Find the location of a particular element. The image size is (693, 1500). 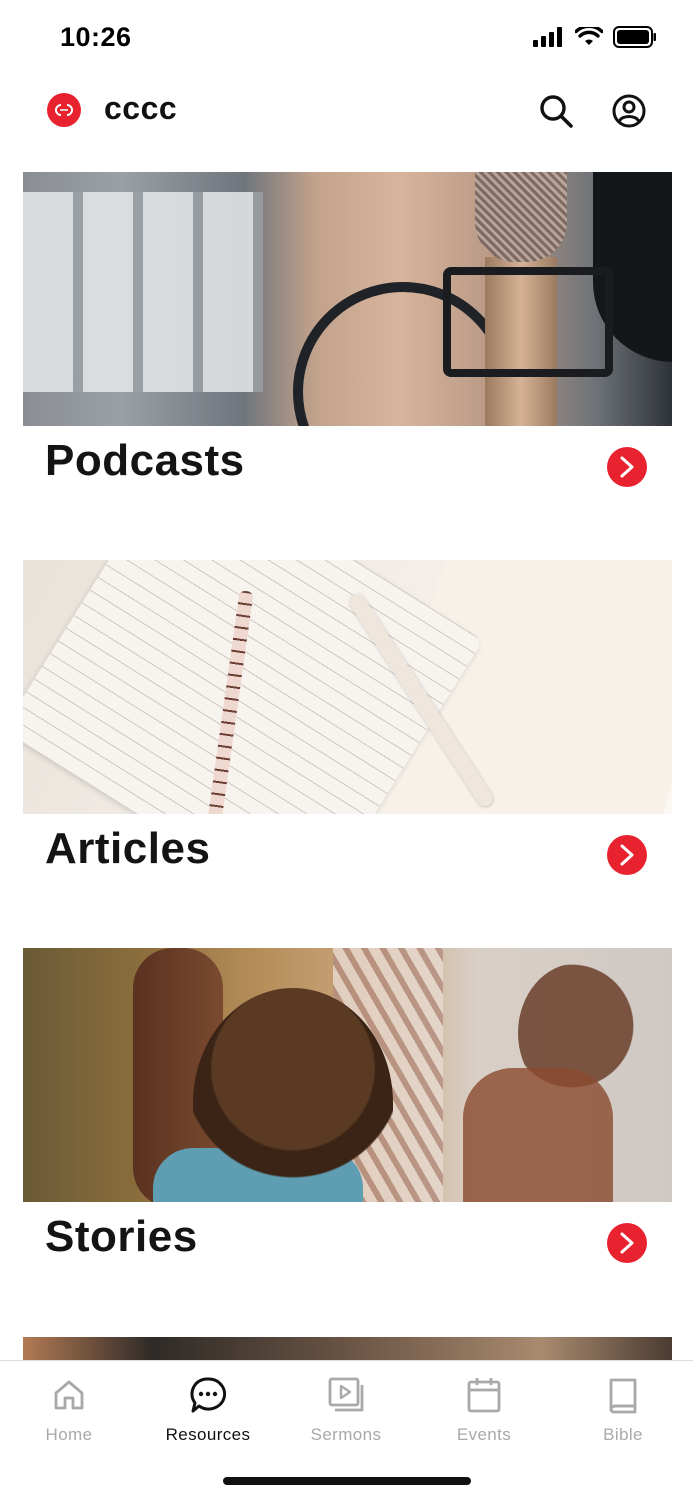

account-icon is located at coordinates (629, 111).